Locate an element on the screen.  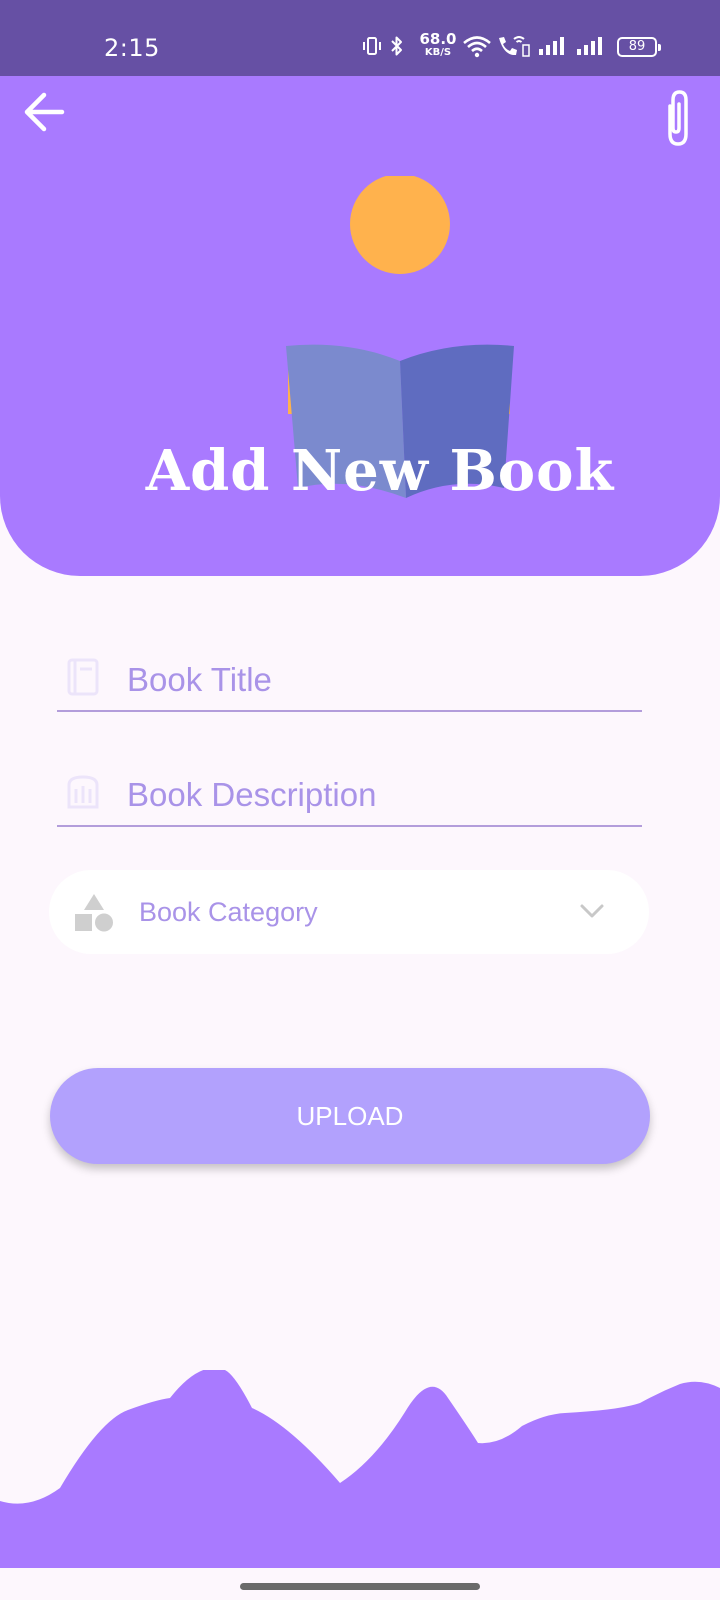
bottom-wave-decoration is located at coordinates (360, 1469).